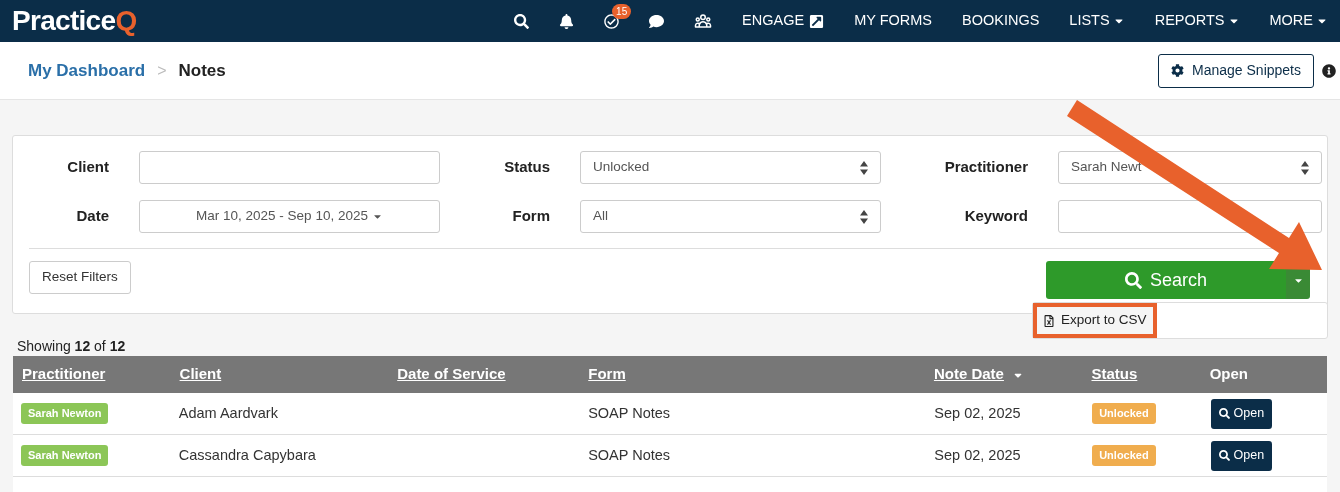  Describe the element at coordinates (1236, 70) in the screenshot. I see `manage-snippets-button: Manage Snippets` at that location.